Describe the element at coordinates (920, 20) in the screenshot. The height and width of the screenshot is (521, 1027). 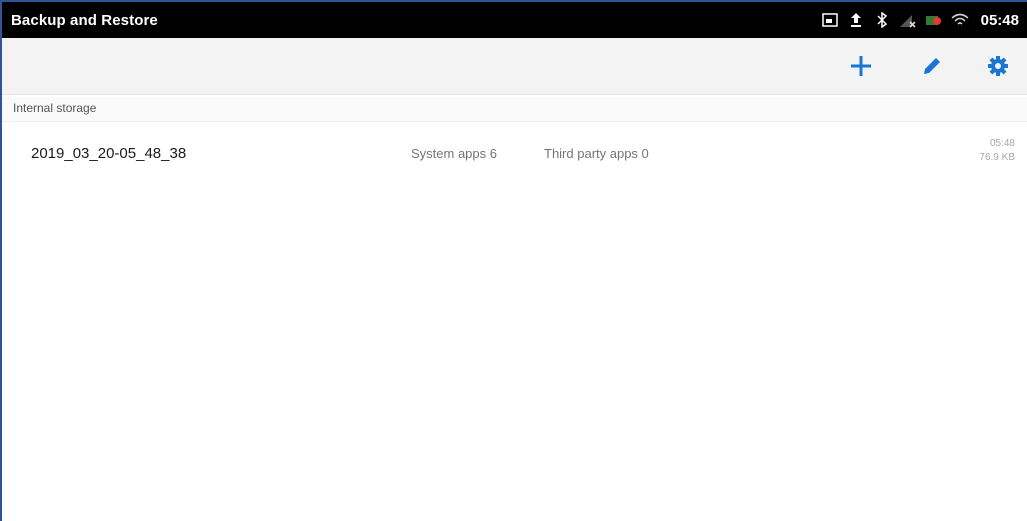
I see `status-icons: 05:48` at that location.